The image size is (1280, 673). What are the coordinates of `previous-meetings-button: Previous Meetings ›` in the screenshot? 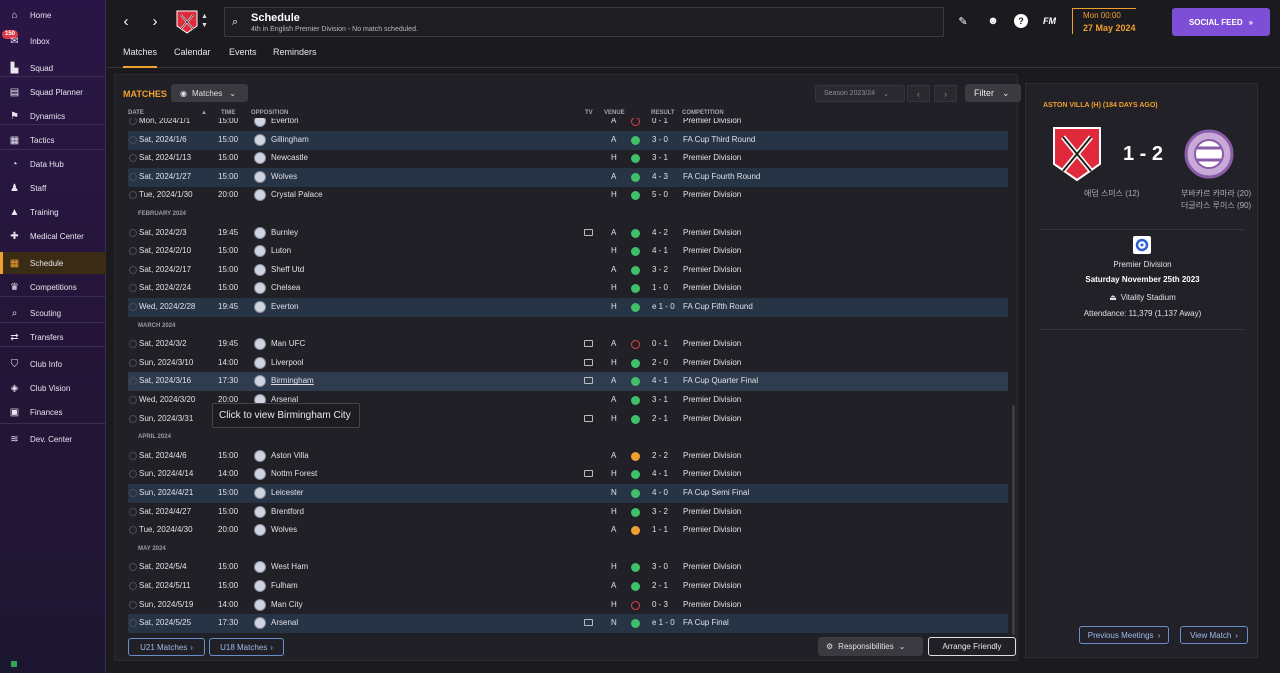 It's located at (1124, 635).